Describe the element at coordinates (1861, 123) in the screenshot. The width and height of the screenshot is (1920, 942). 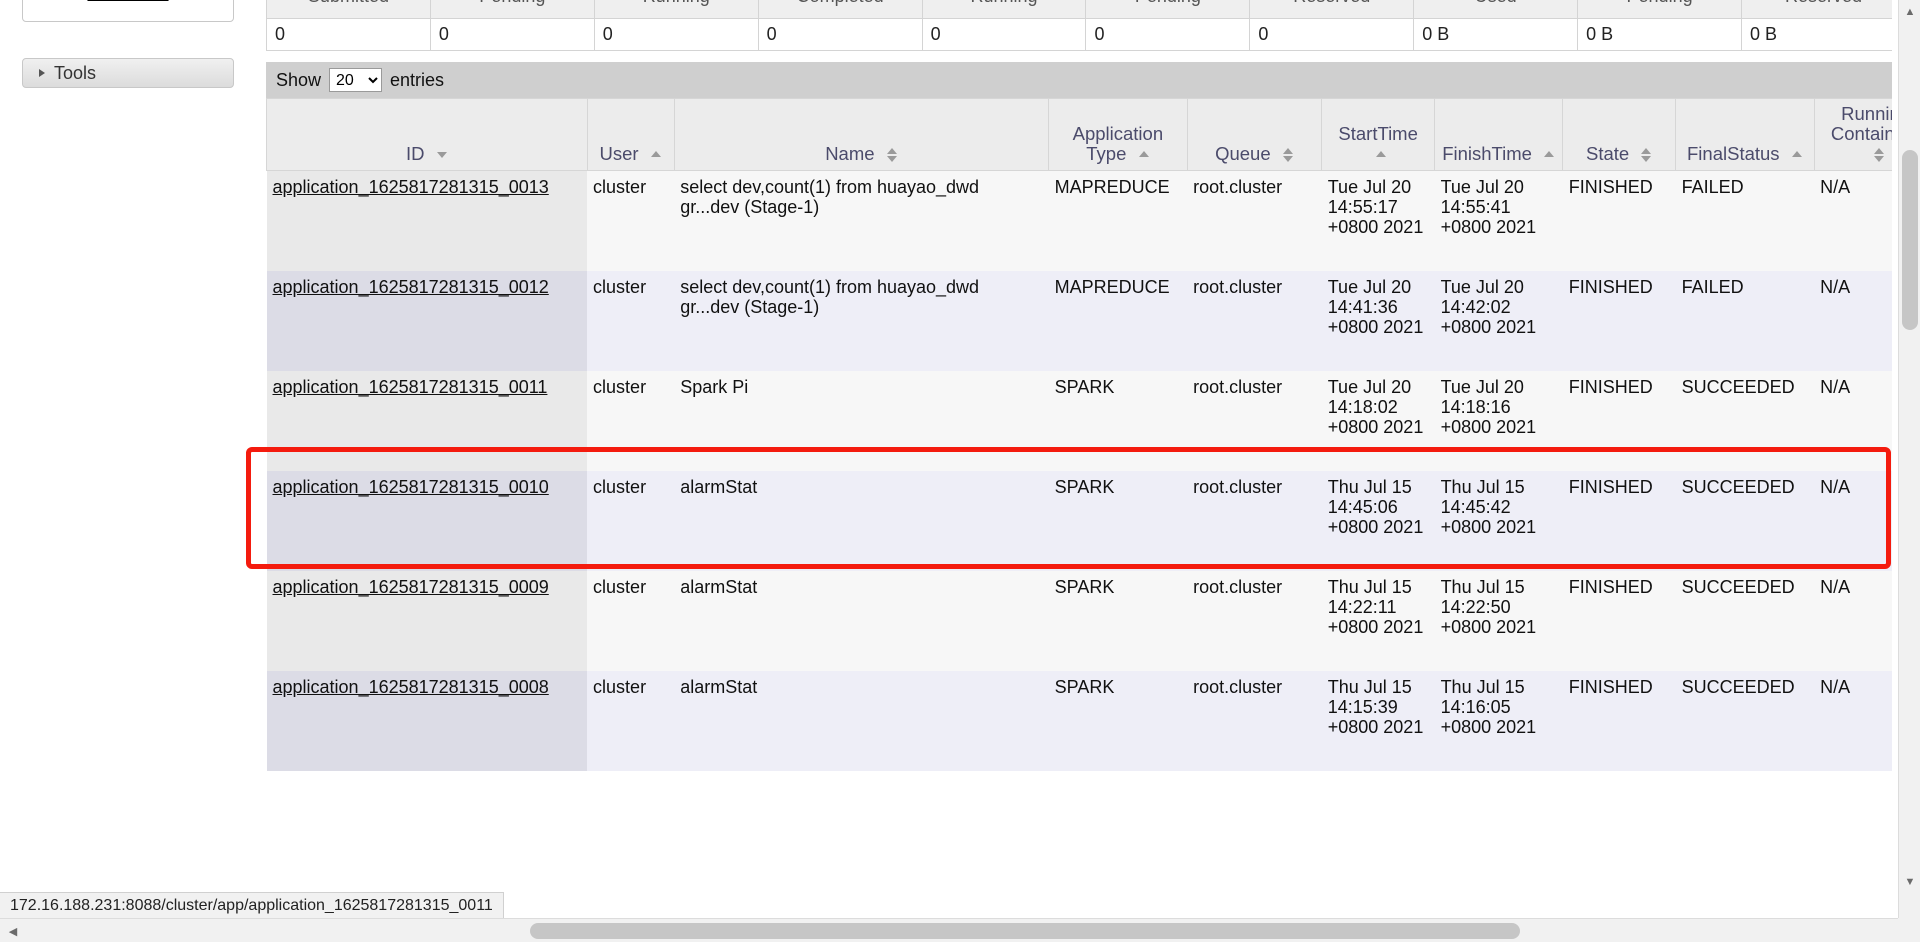
I see `col-header-running-containers-label: Running Containers` at that location.